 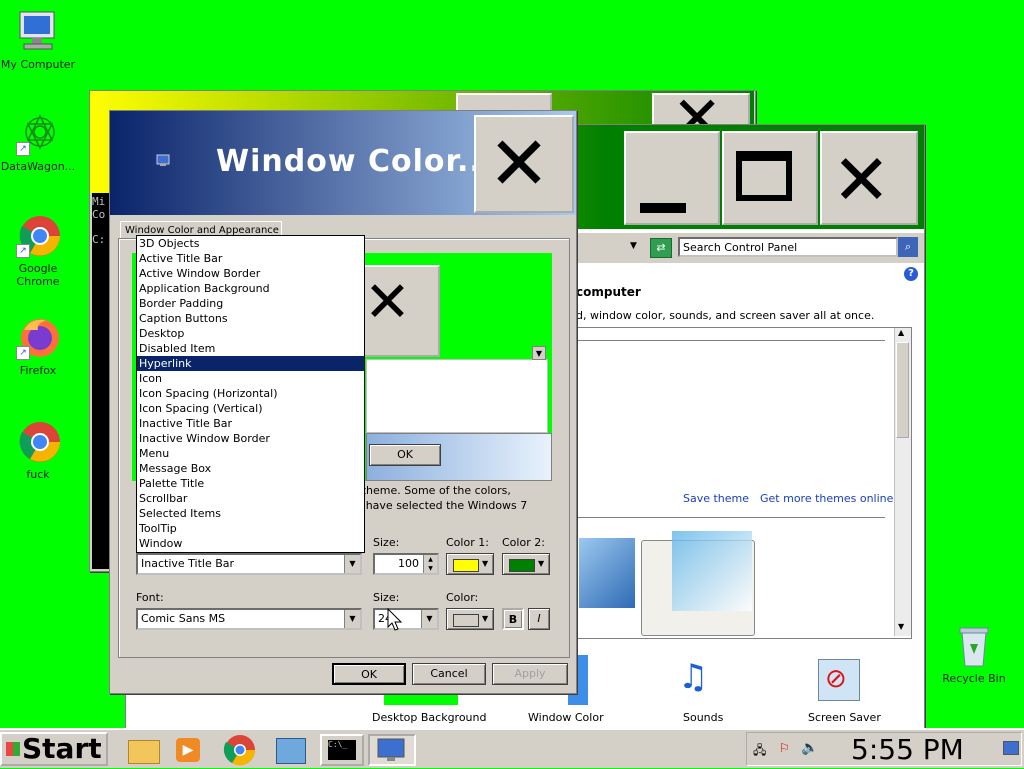 I want to click on system-tray: 🖧 ⚐ 🔈 5:55 PM, so click(x=884, y=749).